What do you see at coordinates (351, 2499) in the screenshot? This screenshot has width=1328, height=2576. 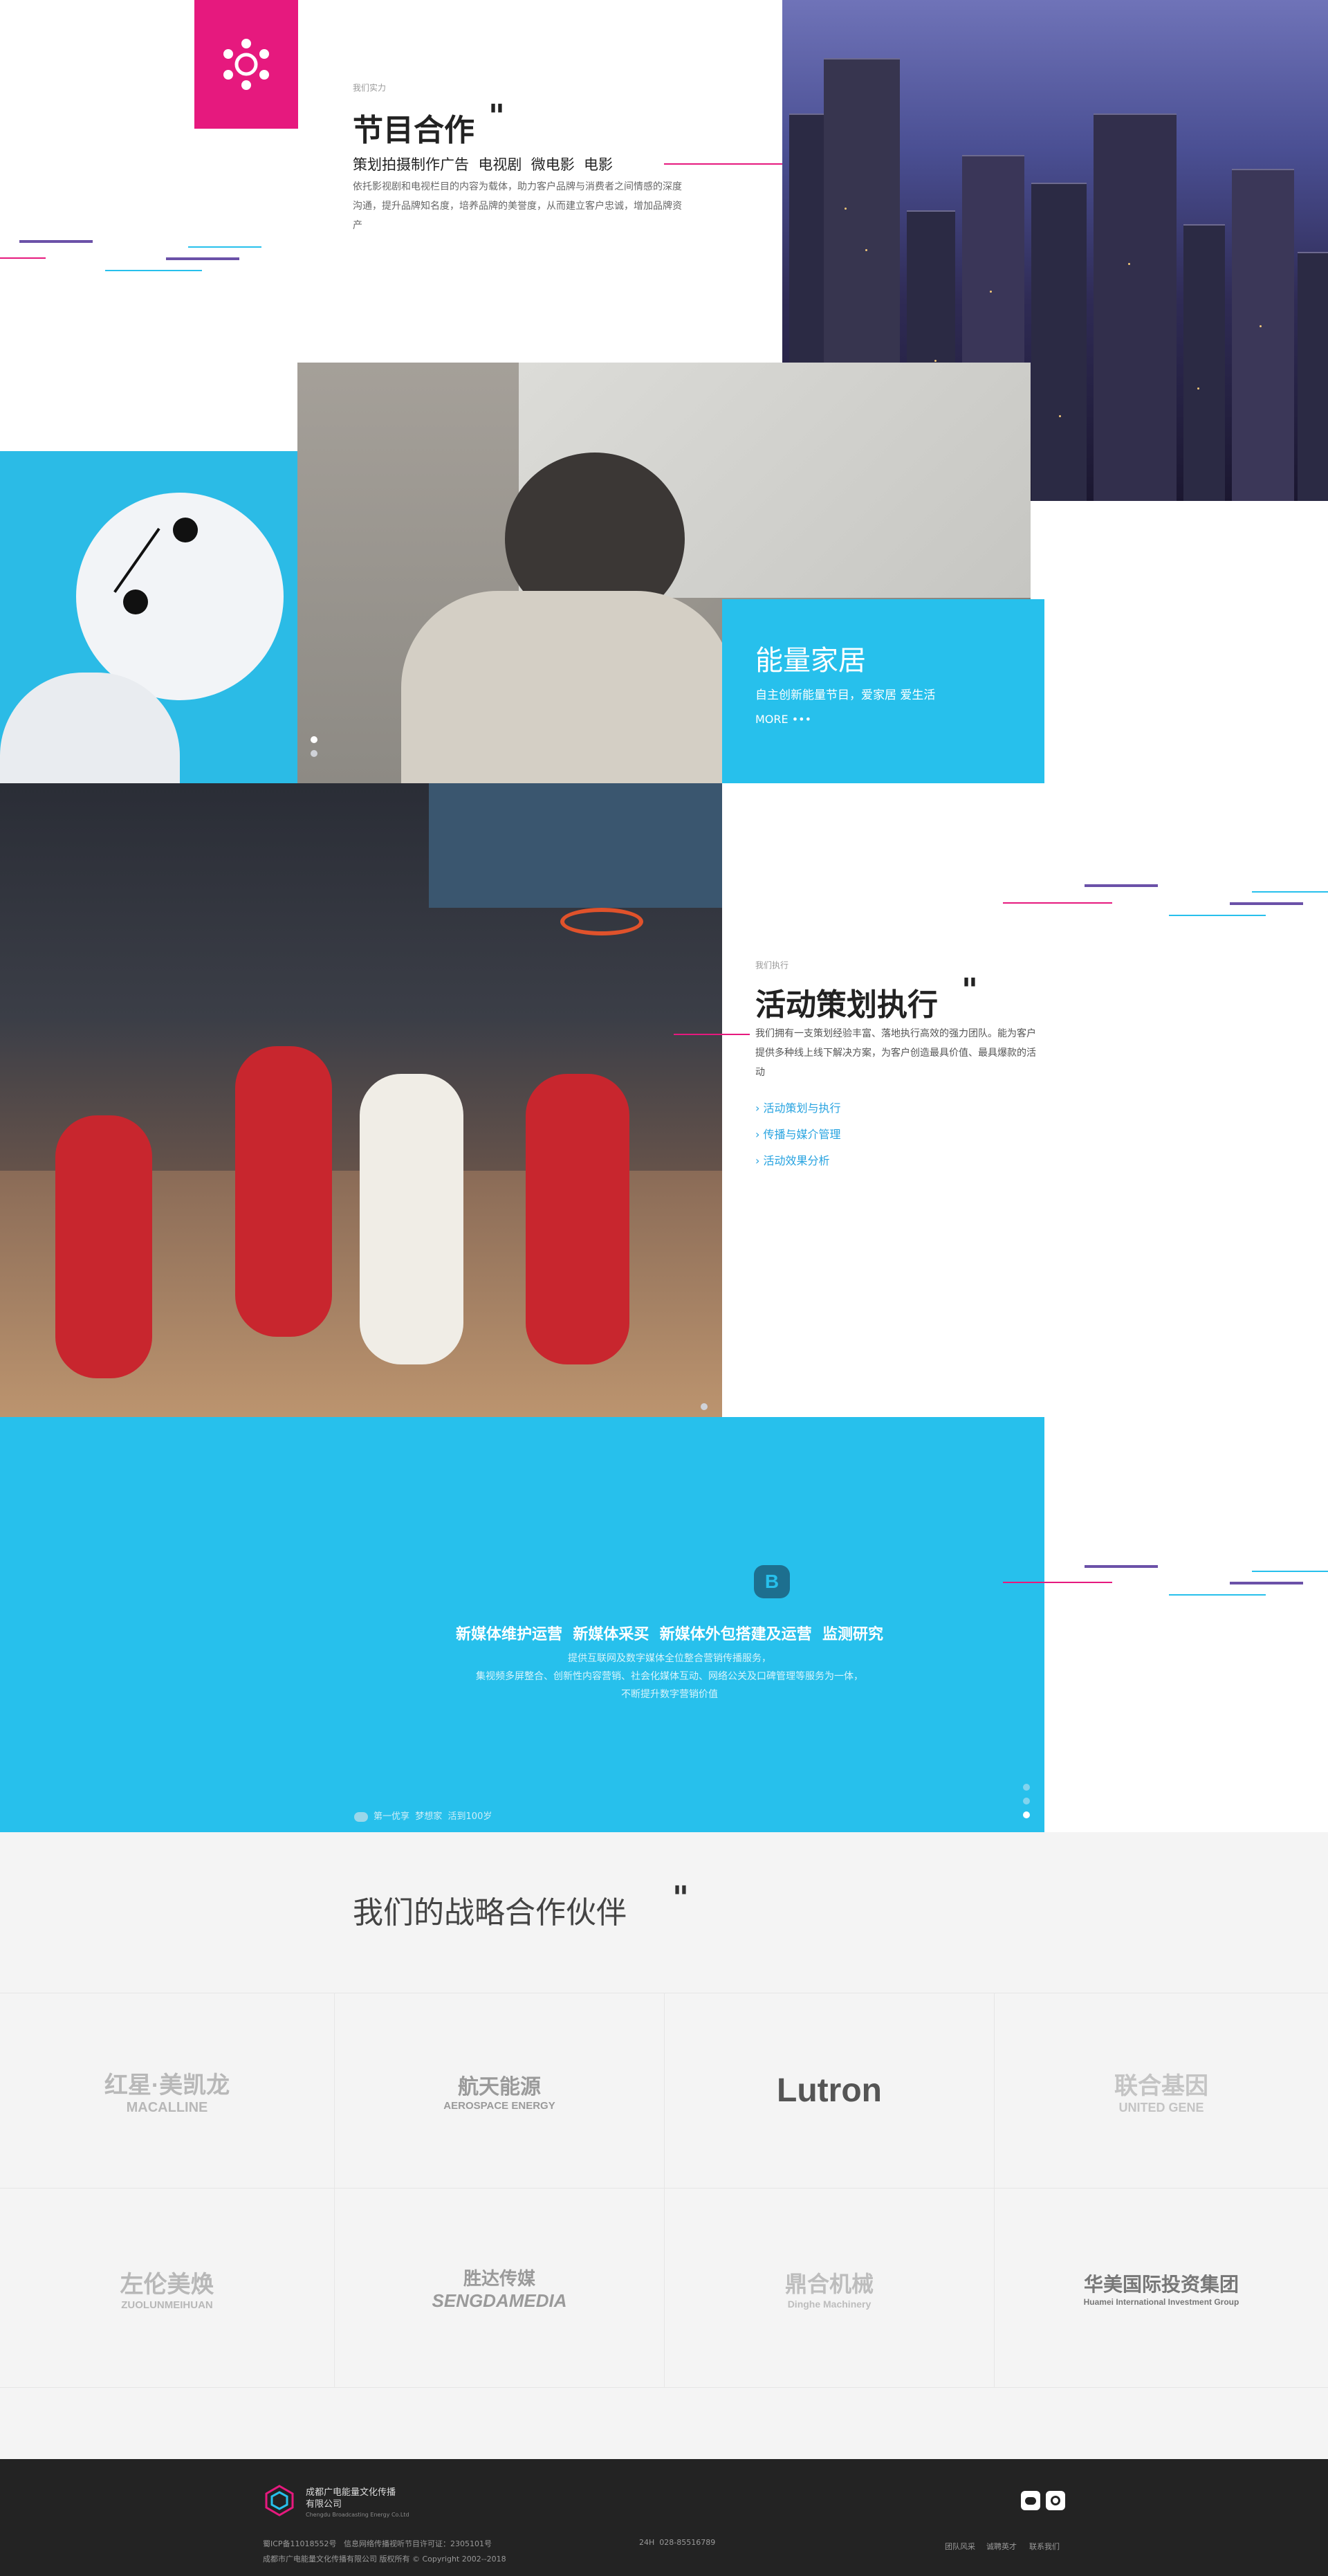 I see `company-name: 成都广电能量文化传播有限公司` at bounding box center [351, 2499].